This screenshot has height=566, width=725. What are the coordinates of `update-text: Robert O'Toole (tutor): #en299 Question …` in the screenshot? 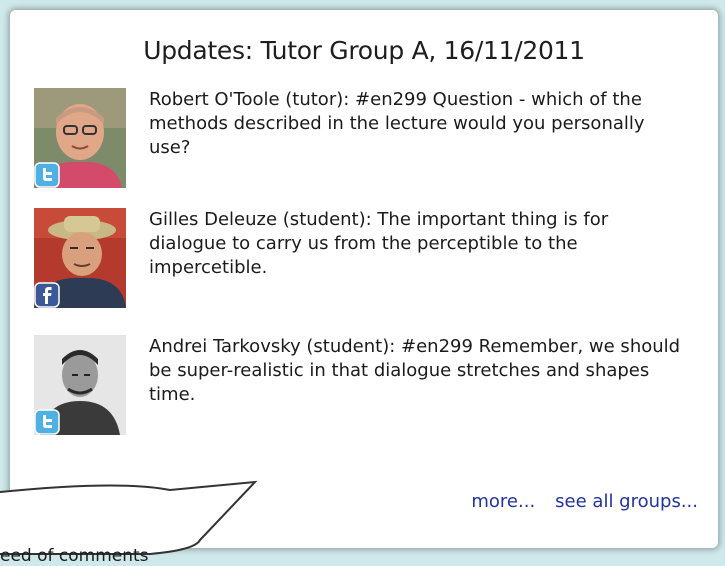 It's located at (397, 123).